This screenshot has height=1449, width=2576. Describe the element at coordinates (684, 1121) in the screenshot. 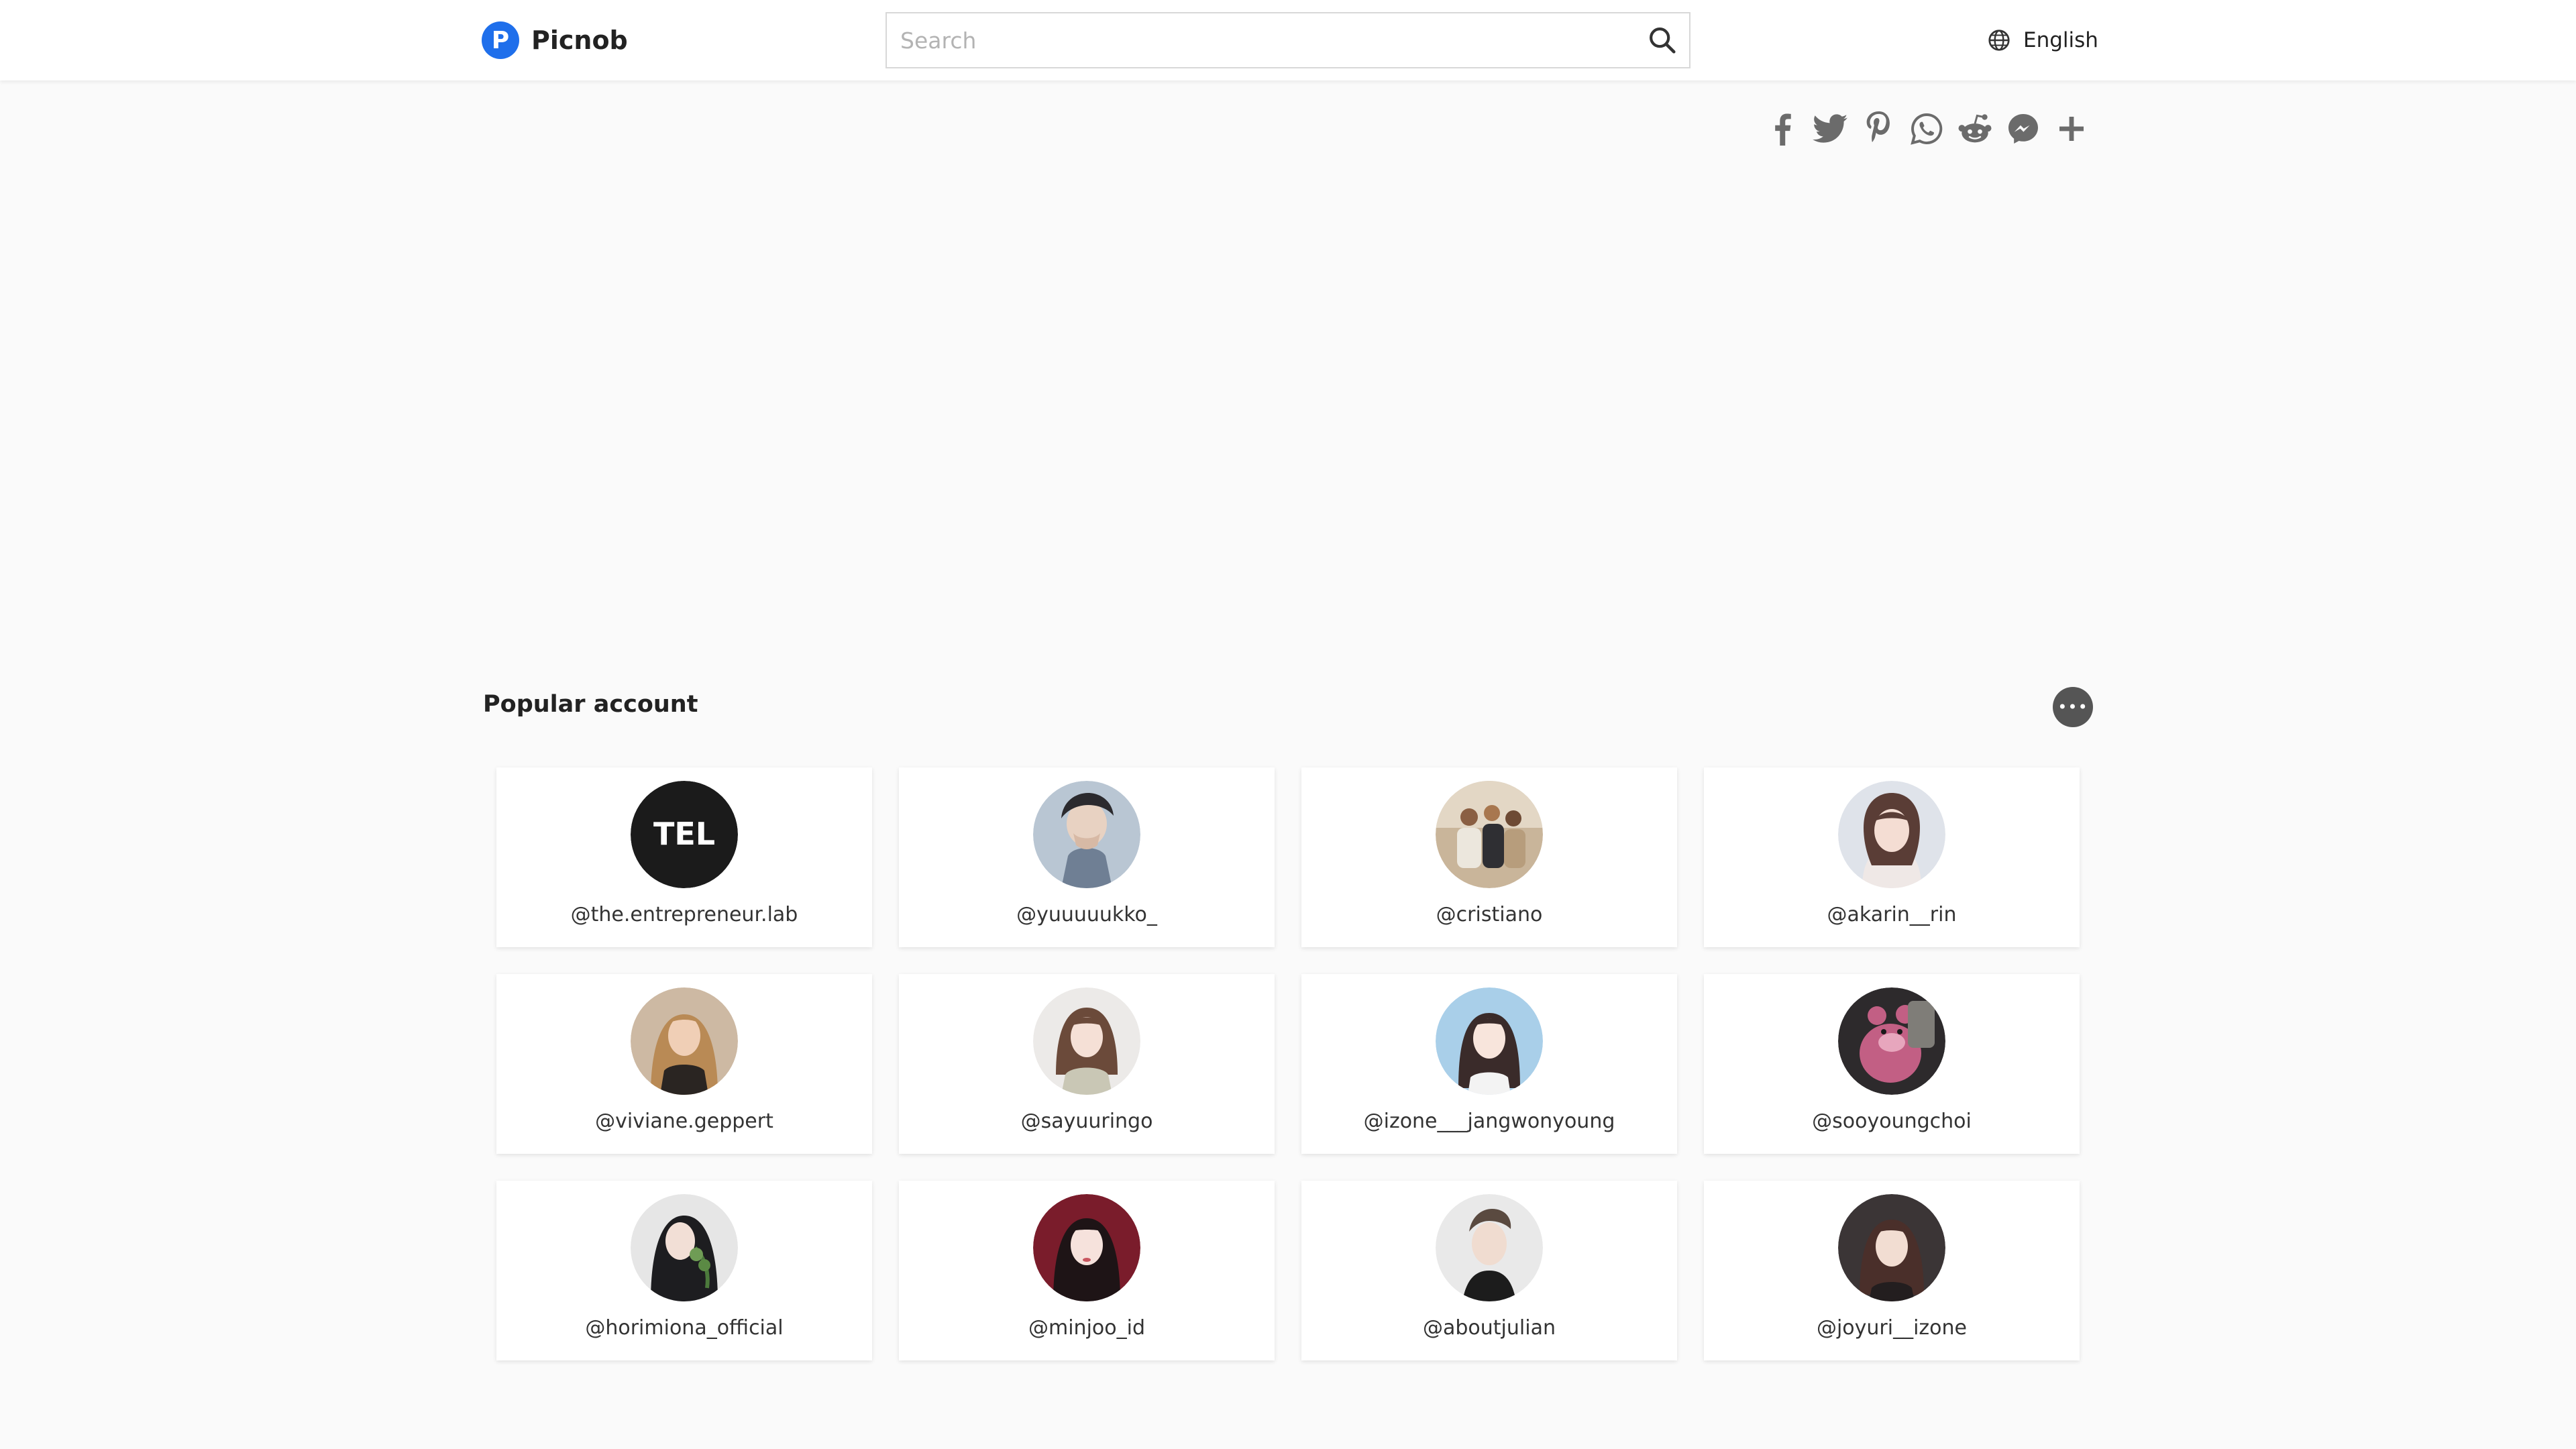

I see `account-handle: @viviane.geppert` at that location.